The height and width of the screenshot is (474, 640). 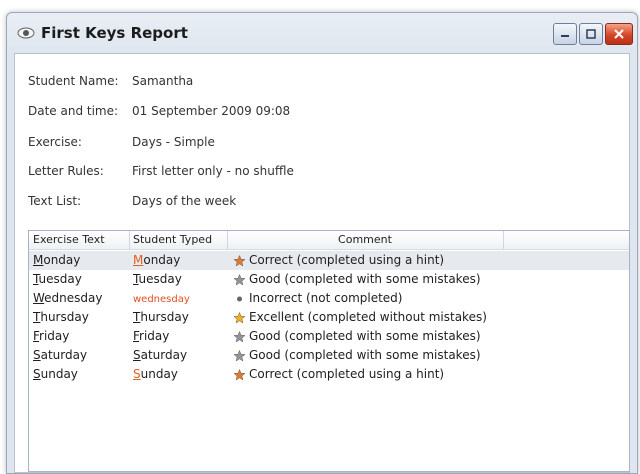 What do you see at coordinates (26, 33) in the screenshot?
I see `eye-icon` at bounding box center [26, 33].